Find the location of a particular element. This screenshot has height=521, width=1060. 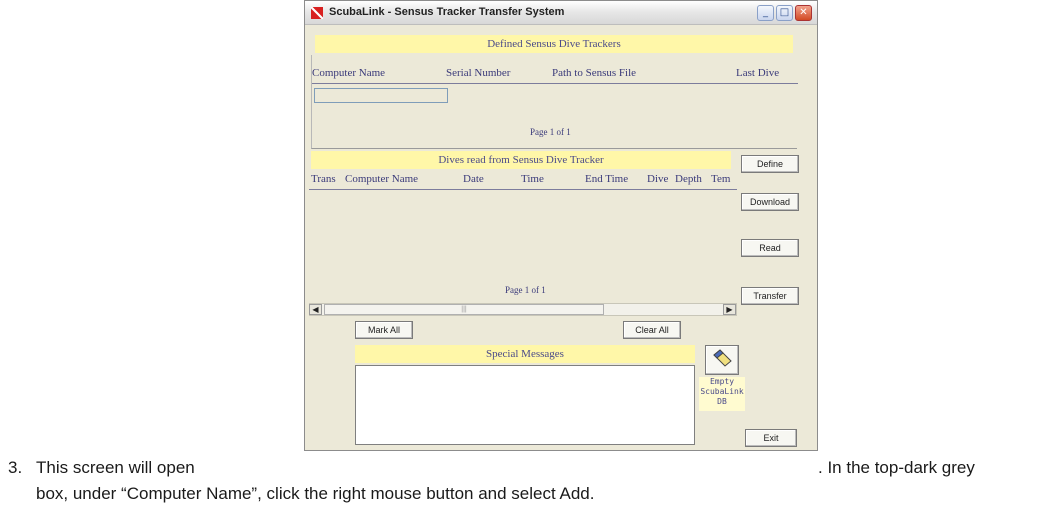

instruction-line-1-end: . In the top-dark grey is located at coordinates (896, 467).